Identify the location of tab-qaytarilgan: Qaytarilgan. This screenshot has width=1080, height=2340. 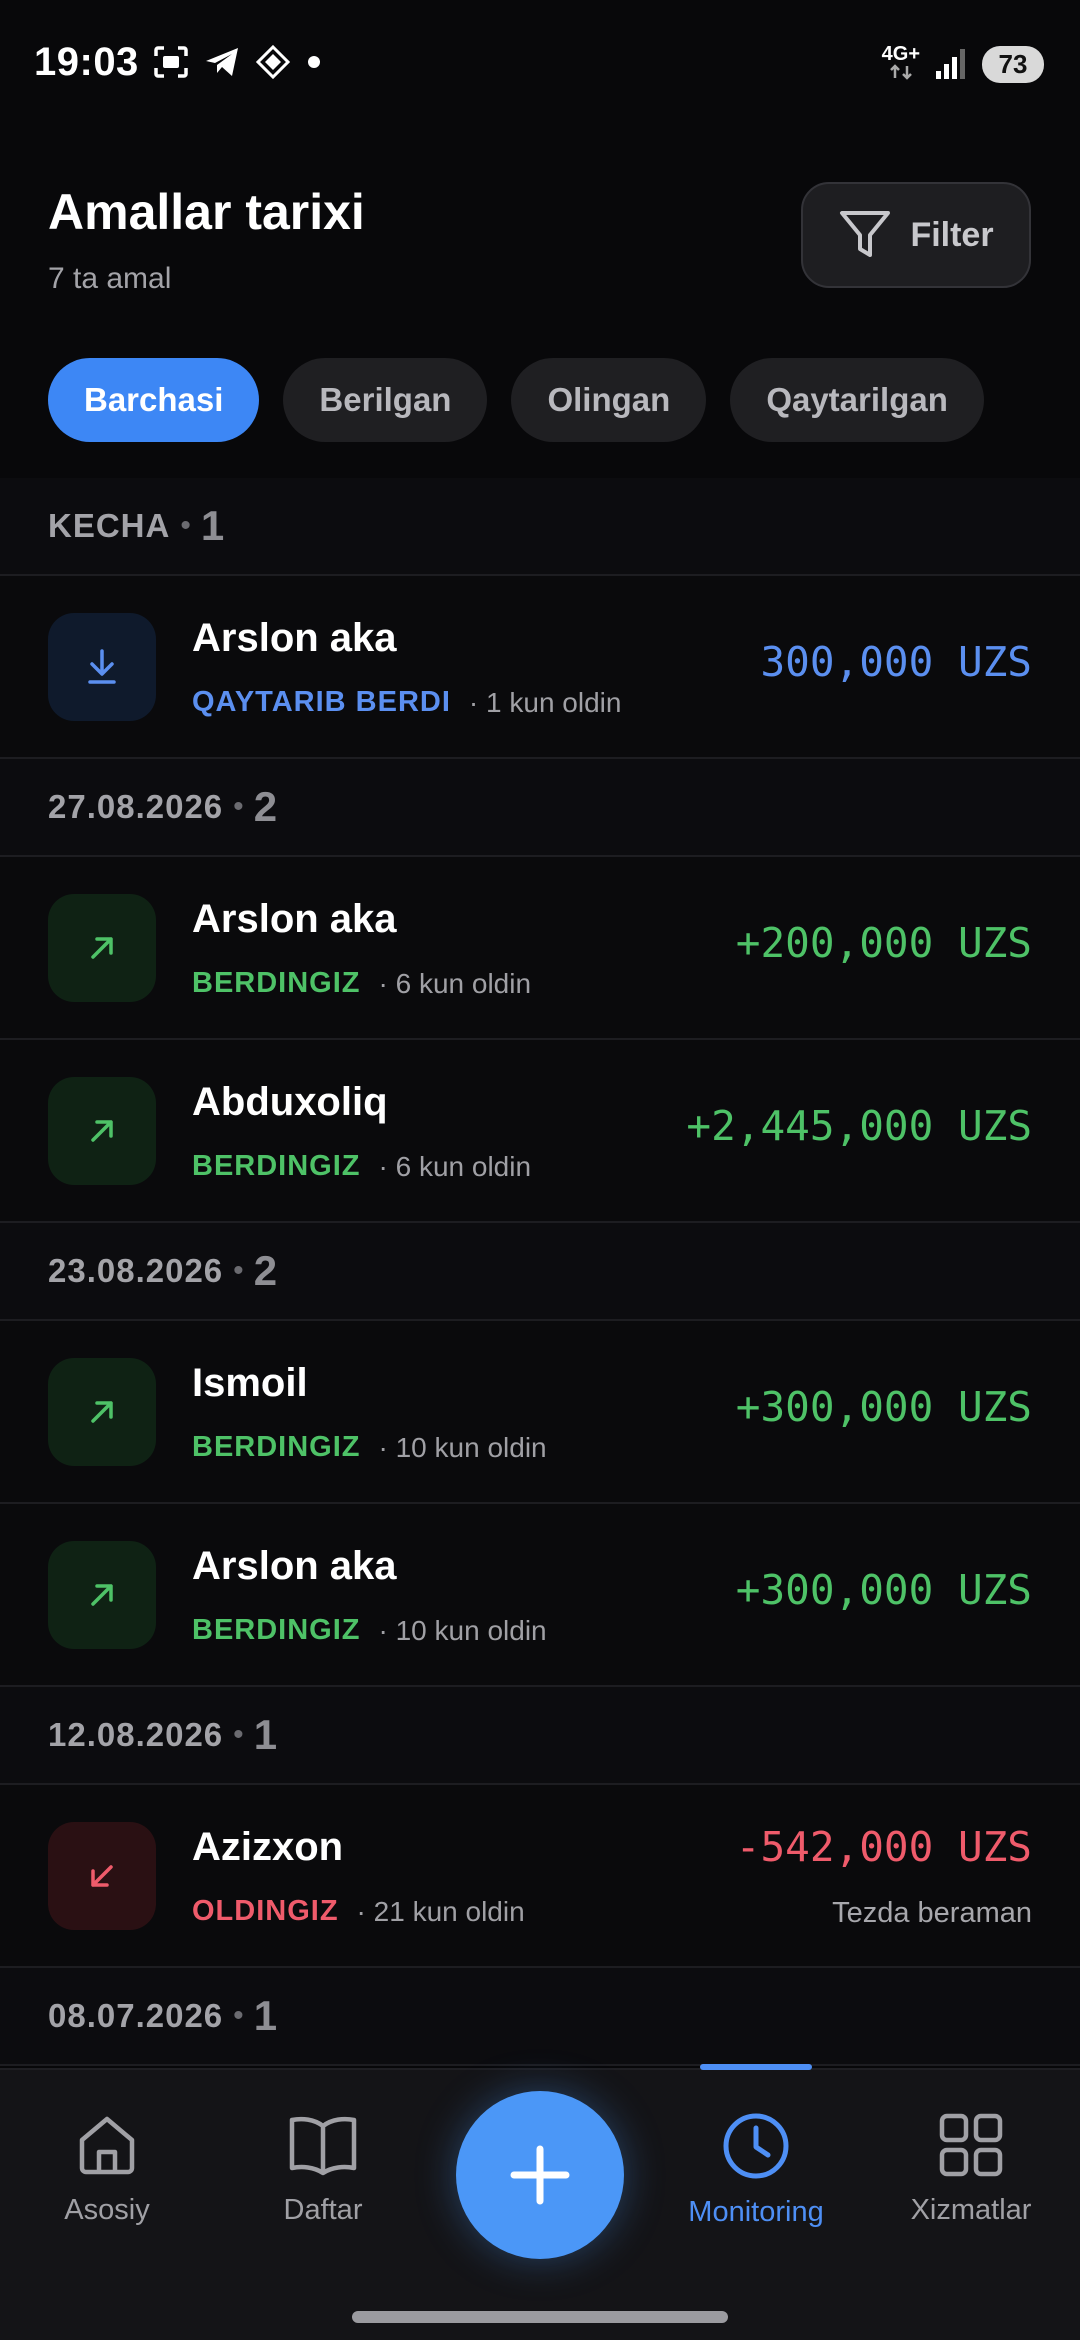
(857, 400).